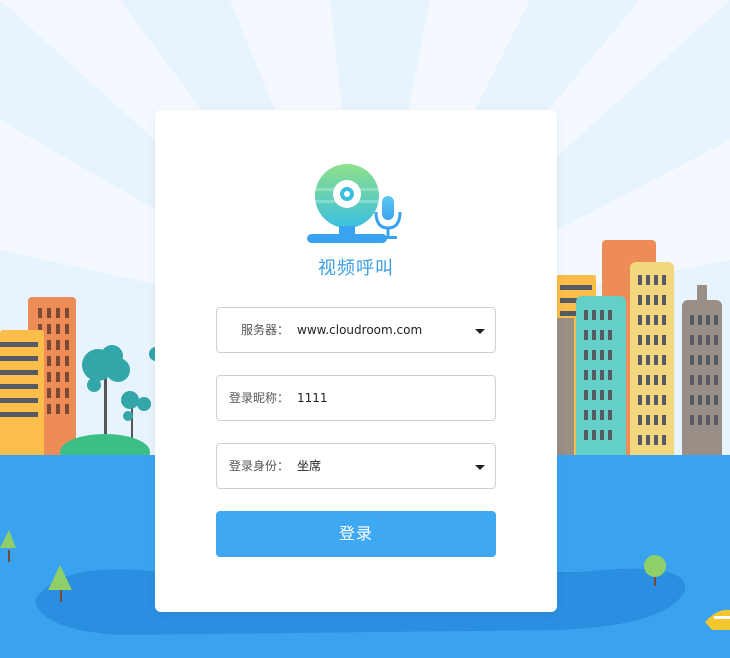 This screenshot has width=730, height=658. Describe the element at coordinates (356, 534) in the screenshot. I see `login-button: 登录` at that location.